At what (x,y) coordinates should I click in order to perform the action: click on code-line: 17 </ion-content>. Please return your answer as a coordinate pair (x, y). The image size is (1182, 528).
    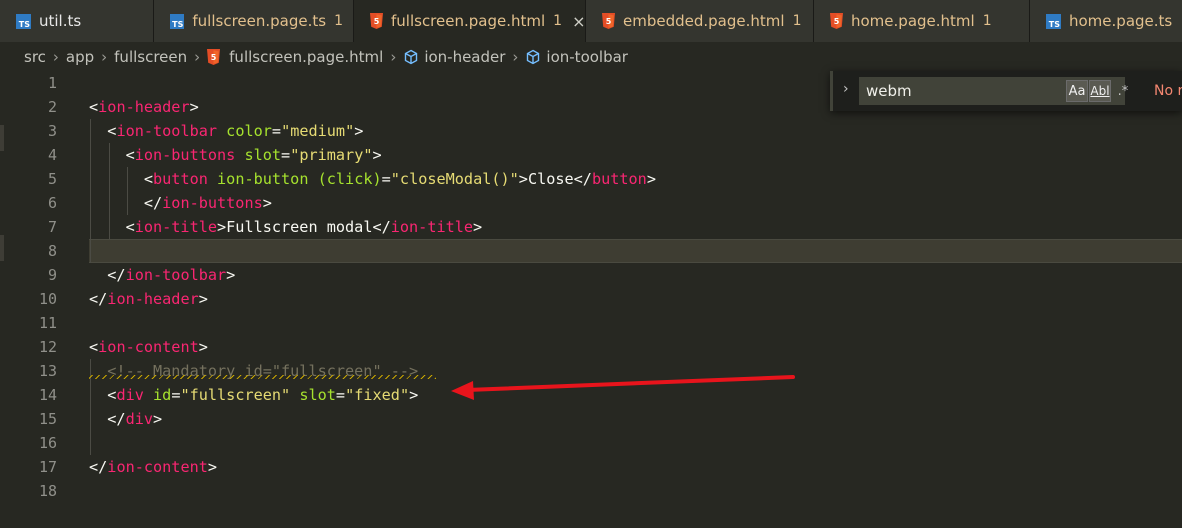
    Looking at the image, I should click on (591, 467).